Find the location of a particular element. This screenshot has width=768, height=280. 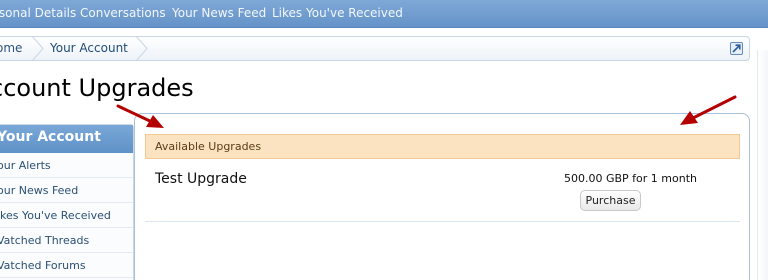

purchase-button: Purchase is located at coordinates (610, 200).